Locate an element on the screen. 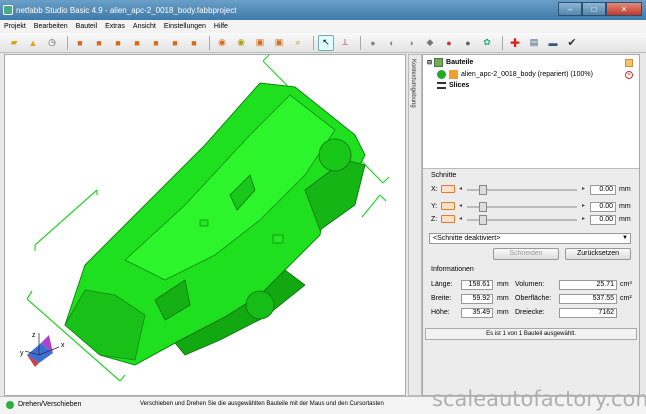  parts-check-icon is located at coordinates (629, 62).